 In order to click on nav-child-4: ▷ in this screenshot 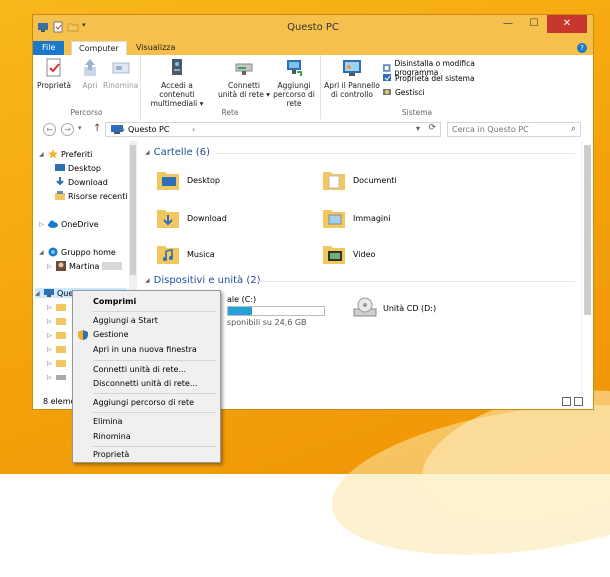, I will do `click(56, 349)`.